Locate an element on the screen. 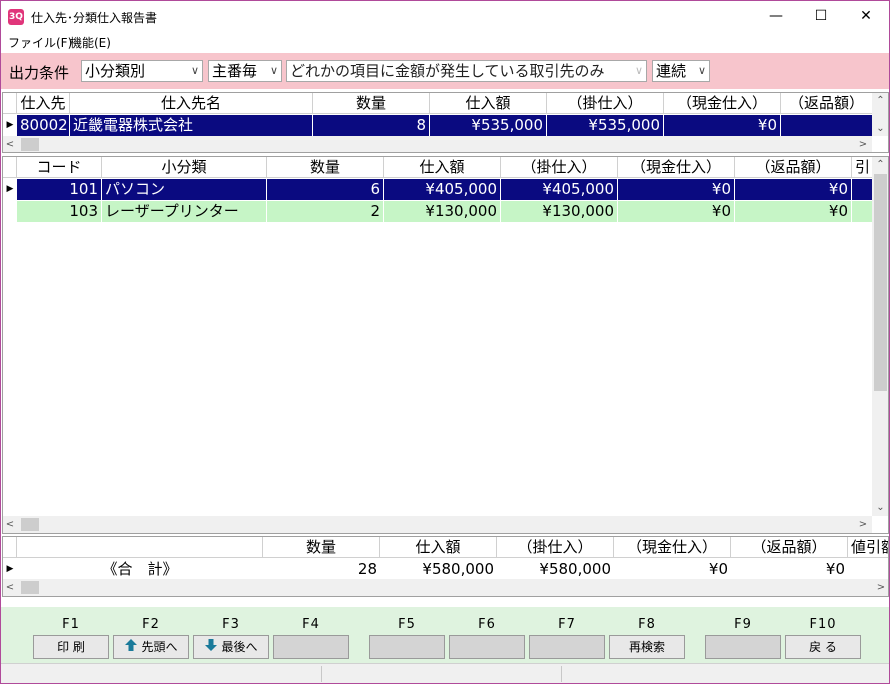 This screenshot has height=684, width=890. menu-function: 機能(E) is located at coordinates (90, 42).